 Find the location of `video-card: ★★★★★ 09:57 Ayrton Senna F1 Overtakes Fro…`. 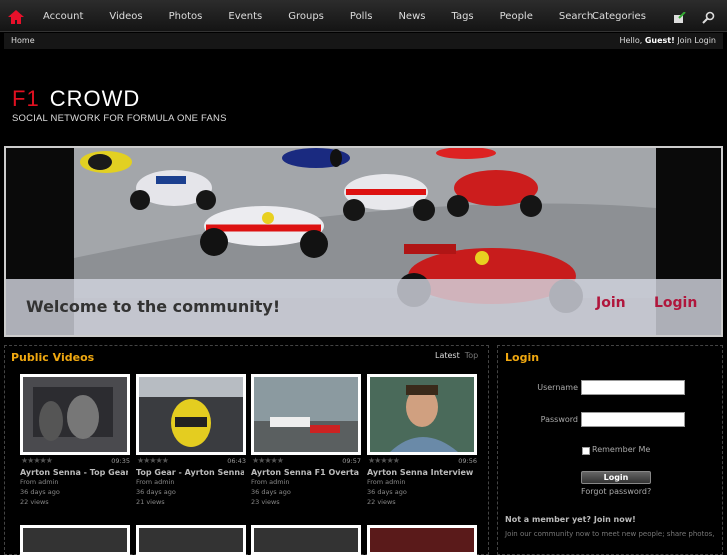

video-card: ★★★★★ 09:57 Ayrton Senna F1 Overtakes Fro… is located at coordinates (306, 440).